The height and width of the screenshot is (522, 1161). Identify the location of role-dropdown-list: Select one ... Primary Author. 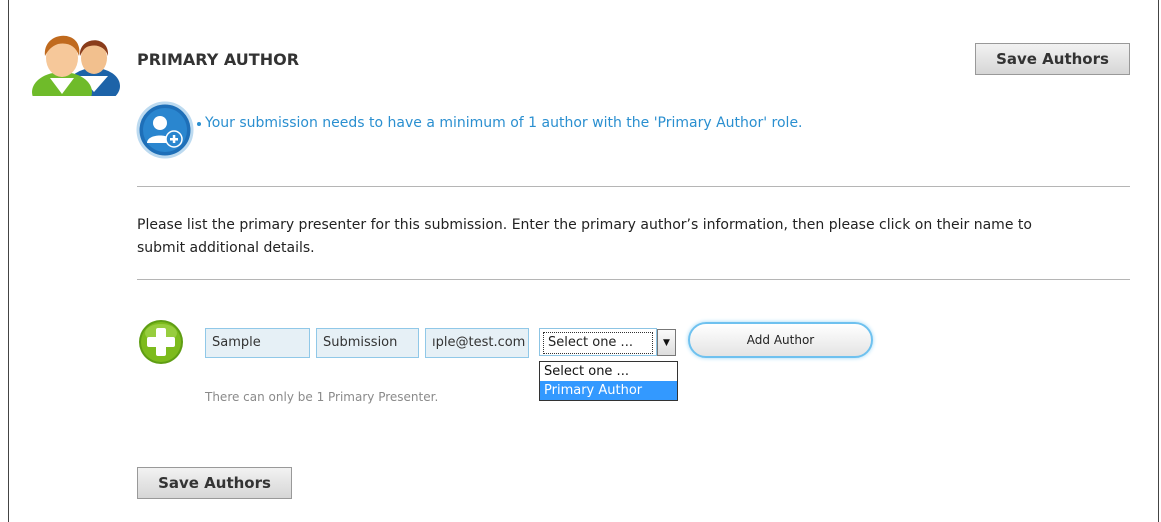
(608, 381).